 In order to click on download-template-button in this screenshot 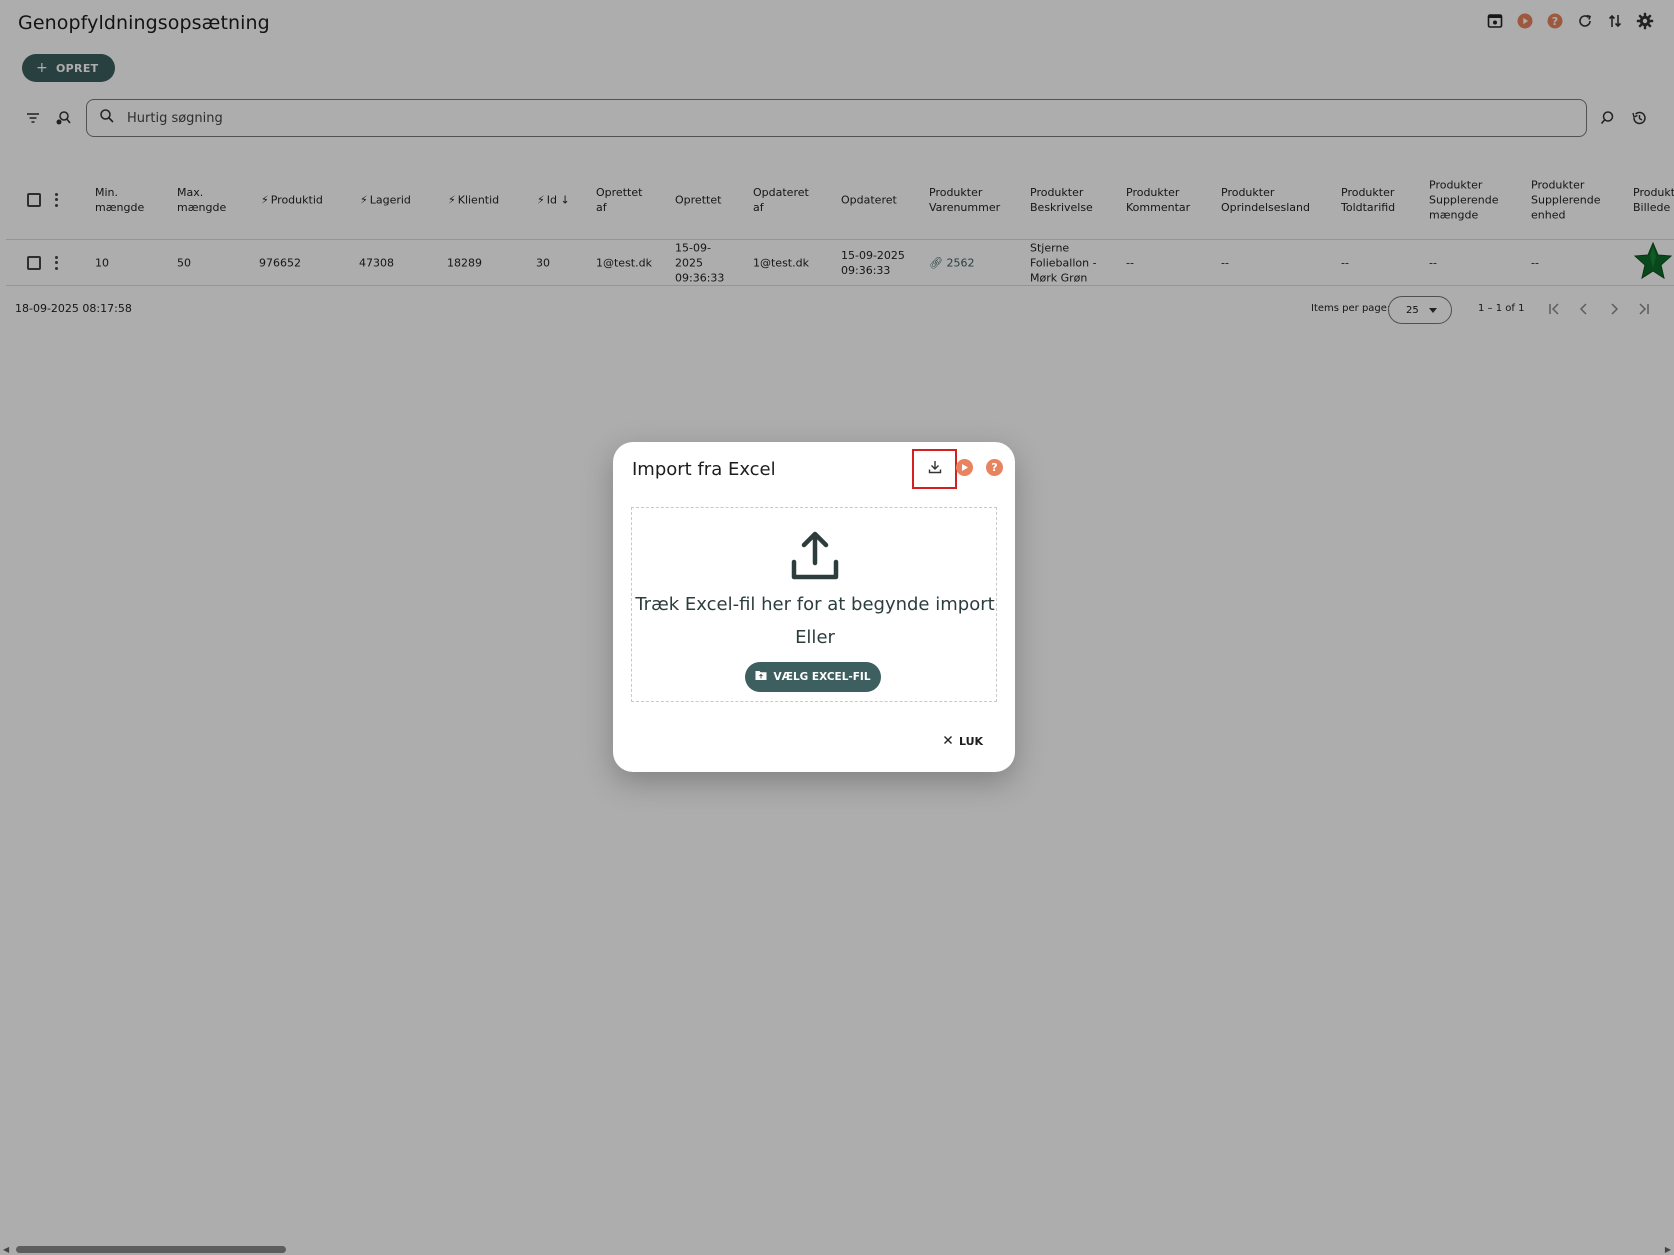, I will do `click(934, 469)`.